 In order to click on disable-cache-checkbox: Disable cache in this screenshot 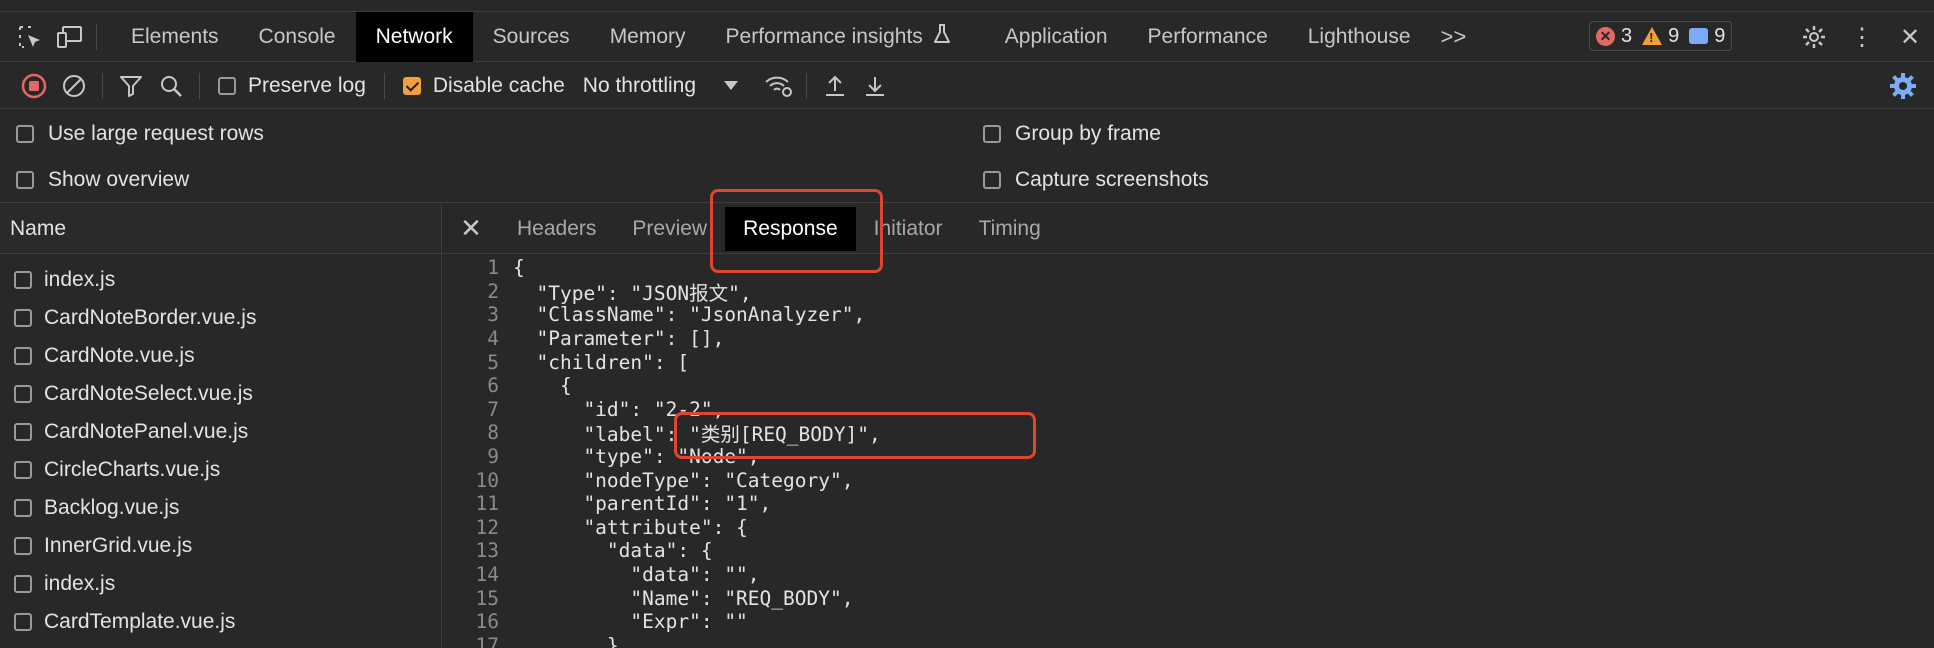, I will do `click(483, 86)`.